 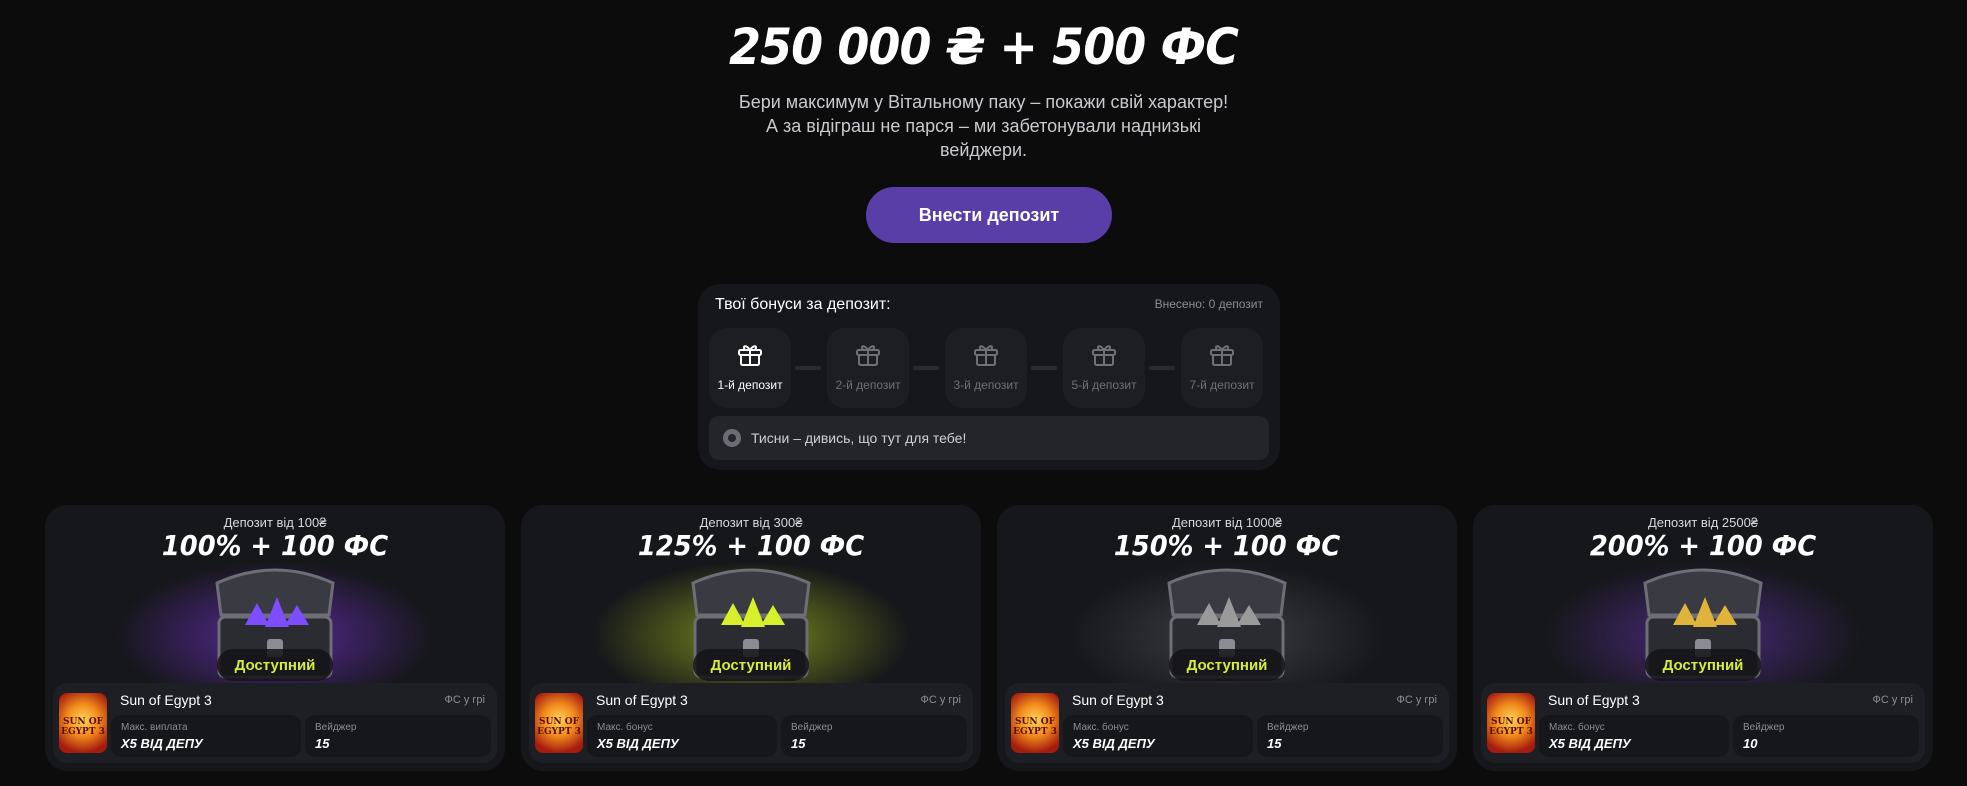 What do you see at coordinates (983, 47) in the screenshot?
I see `hero-title: 250 000 ₴ + 500 ФС` at bounding box center [983, 47].